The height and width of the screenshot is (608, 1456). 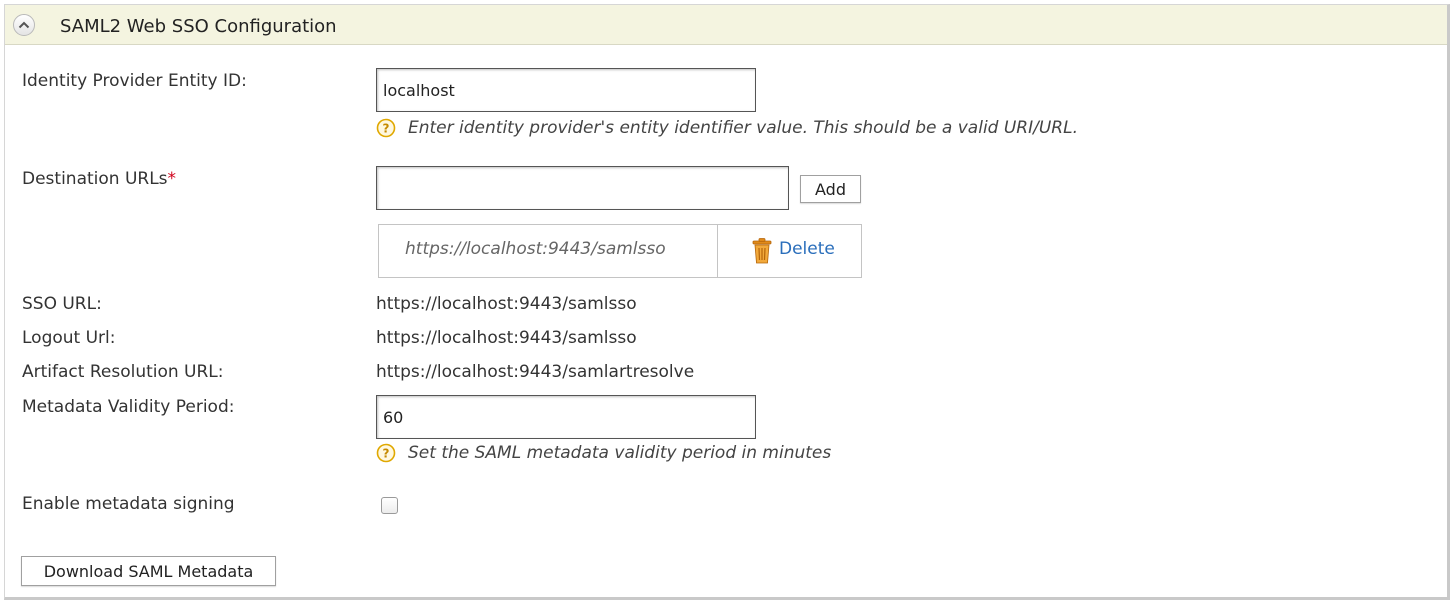 What do you see at coordinates (726, 25) in the screenshot?
I see `panel-header: SAML2 Web SSO Configuration` at bounding box center [726, 25].